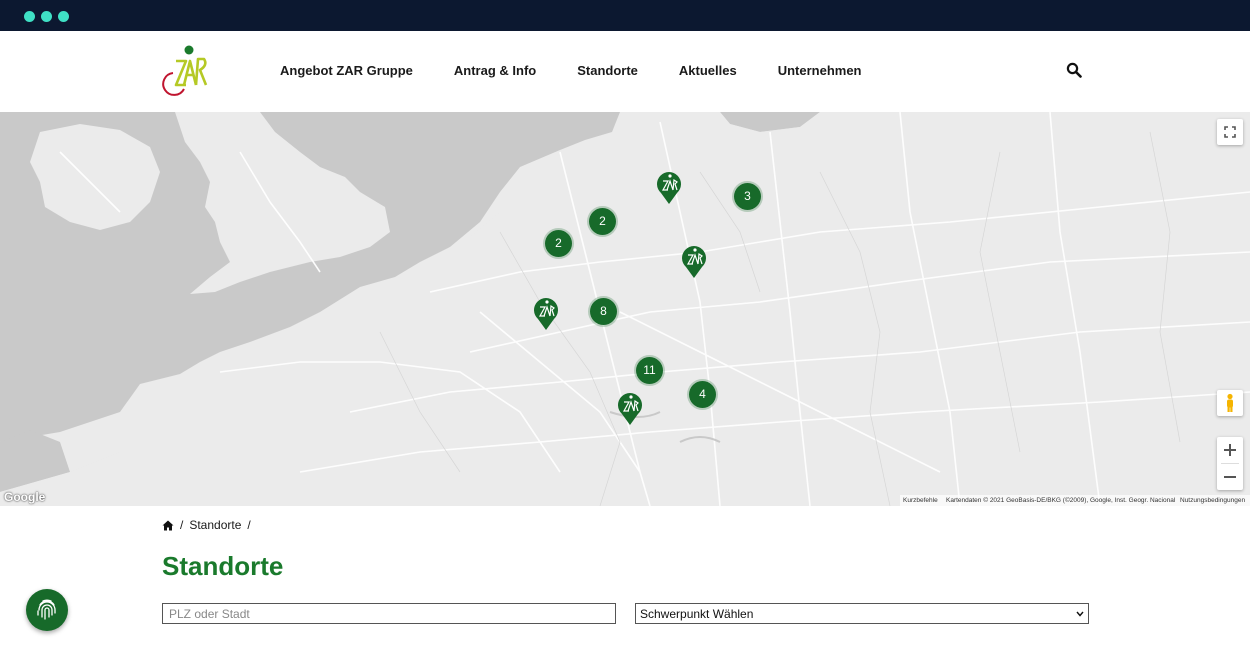 Image resolution: width=1250 pixels, height=667 pixels. I want to click on search-icon, so click(1074, 70).